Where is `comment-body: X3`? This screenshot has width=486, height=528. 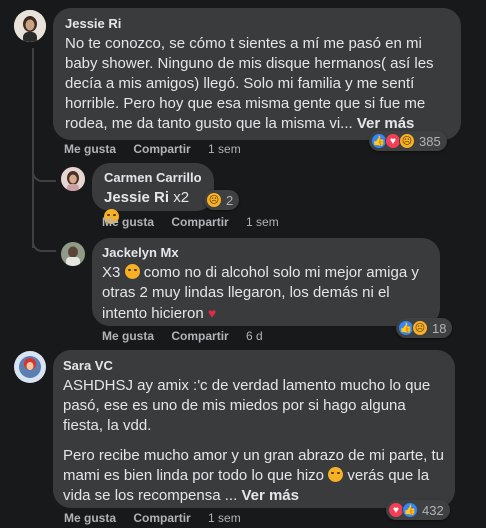
comment-body: X3 is located at coordinates (111, 272).